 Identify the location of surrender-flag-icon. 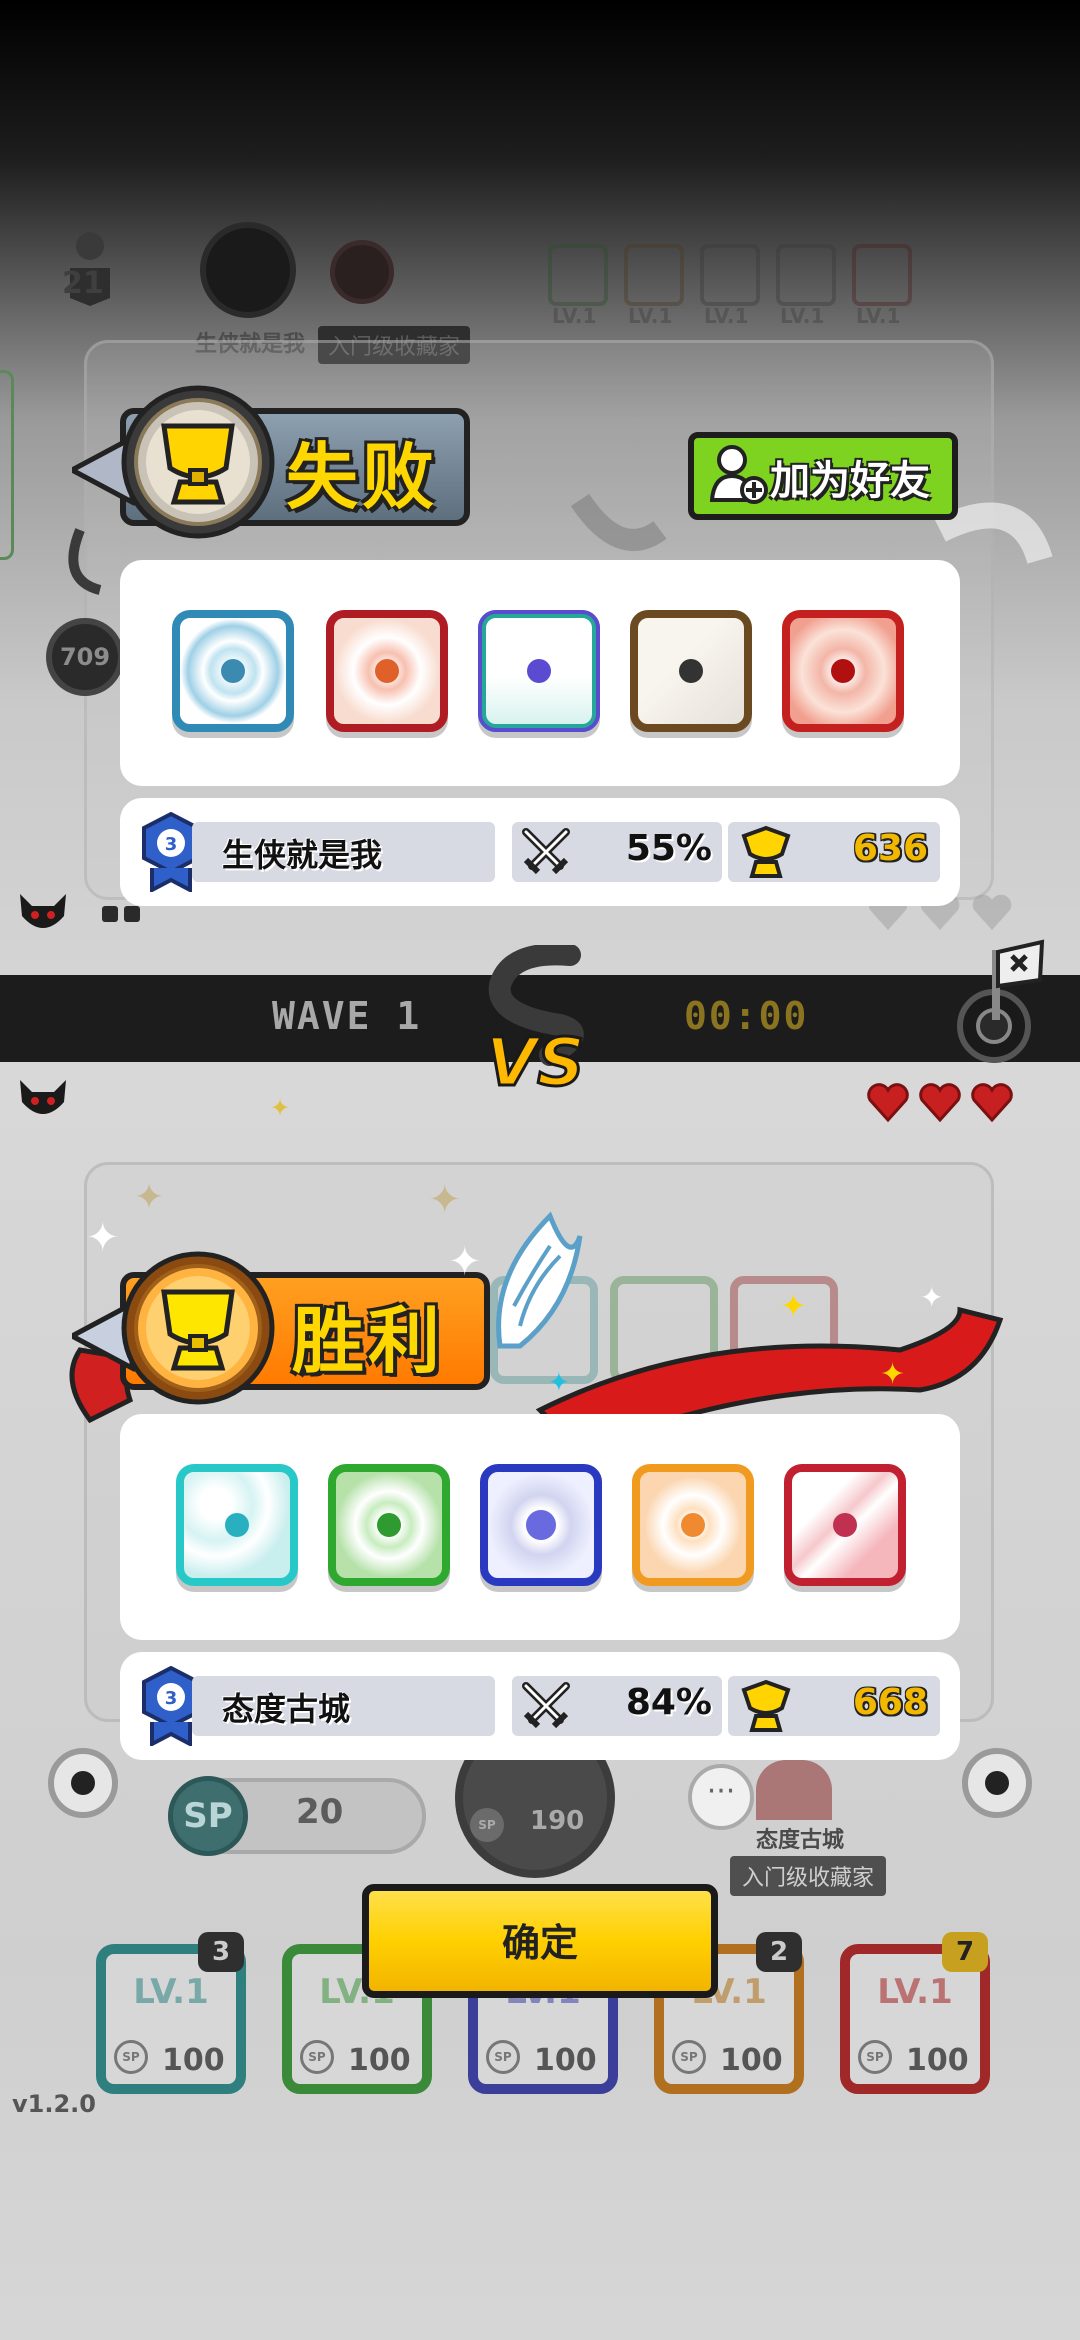
(1000, 1000).